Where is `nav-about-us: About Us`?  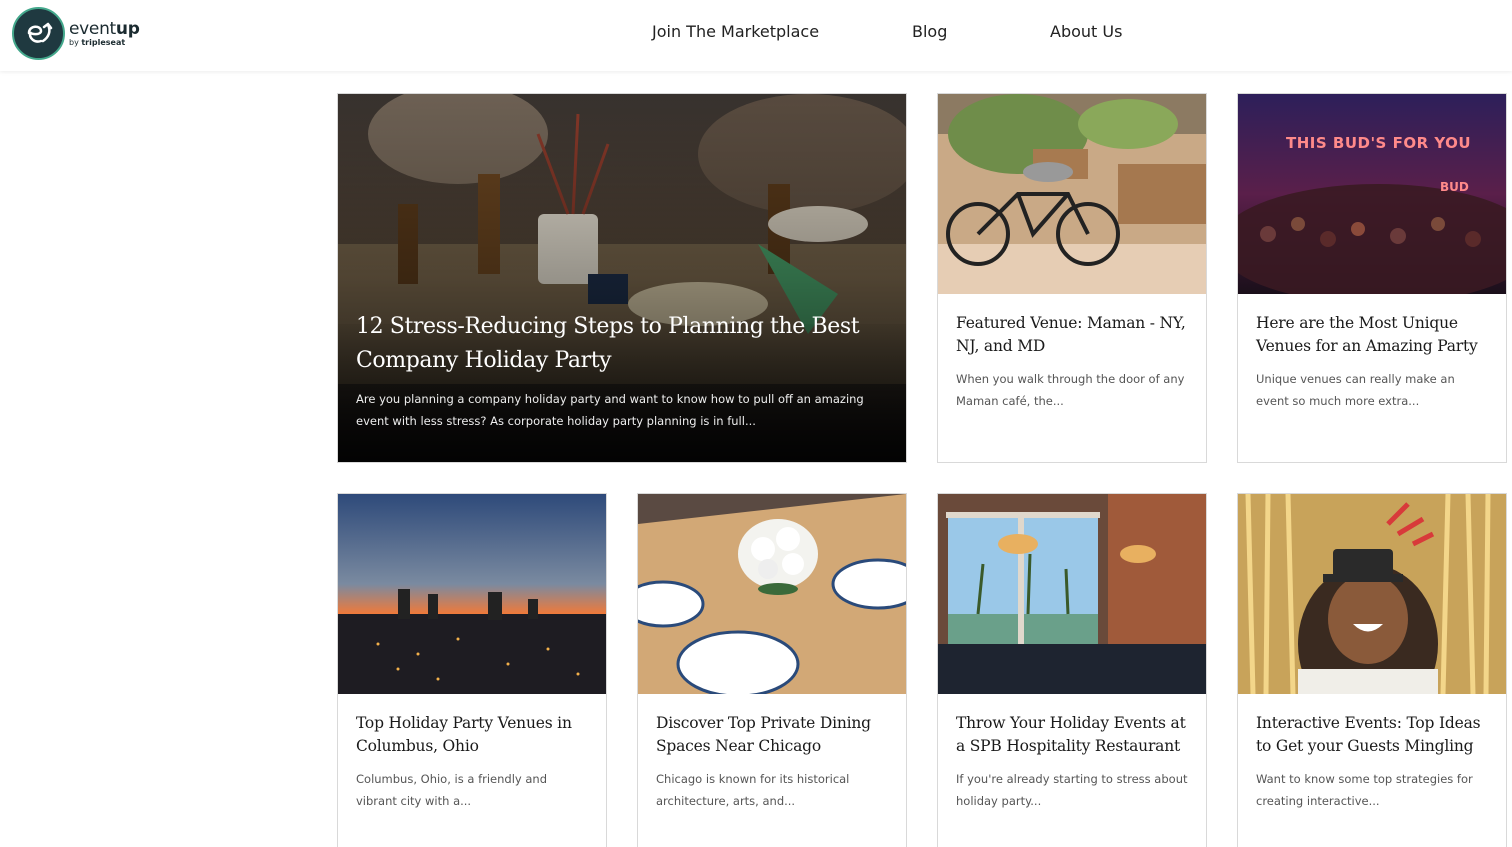
nav-about-us: About Us is located at coordinates (1086, 31).